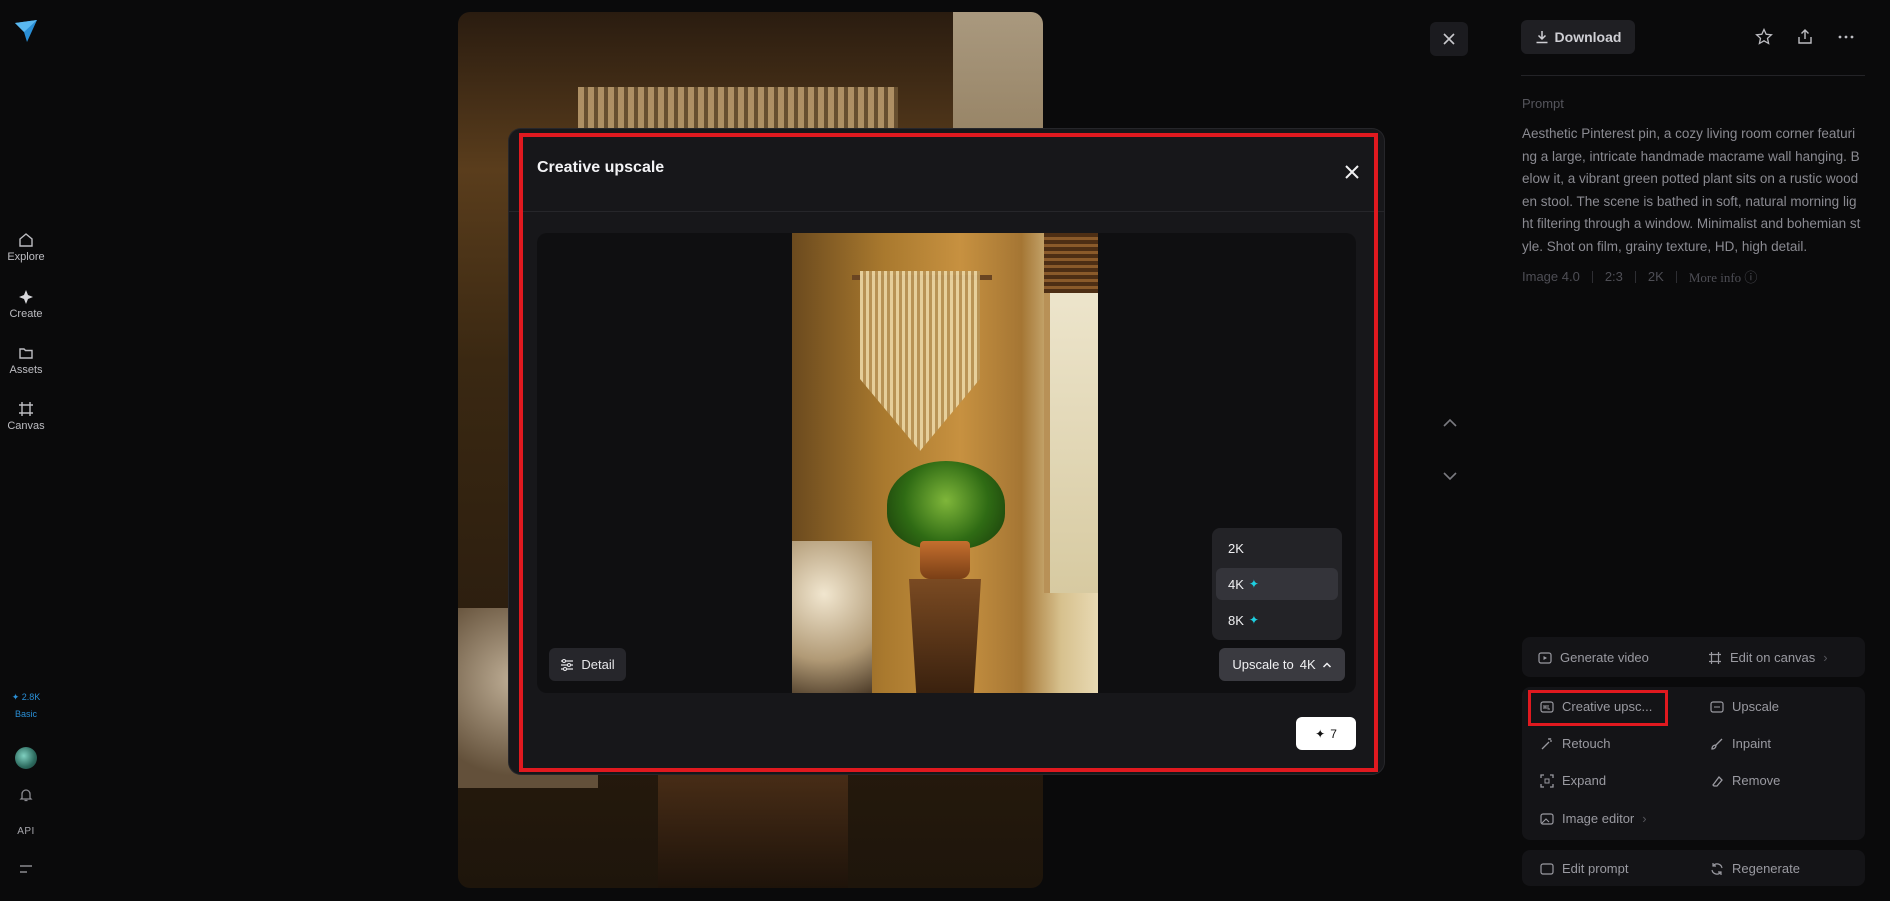  I want to click on tool-group-prompt: Edit prompt Regenerate, so click(1693, 868).